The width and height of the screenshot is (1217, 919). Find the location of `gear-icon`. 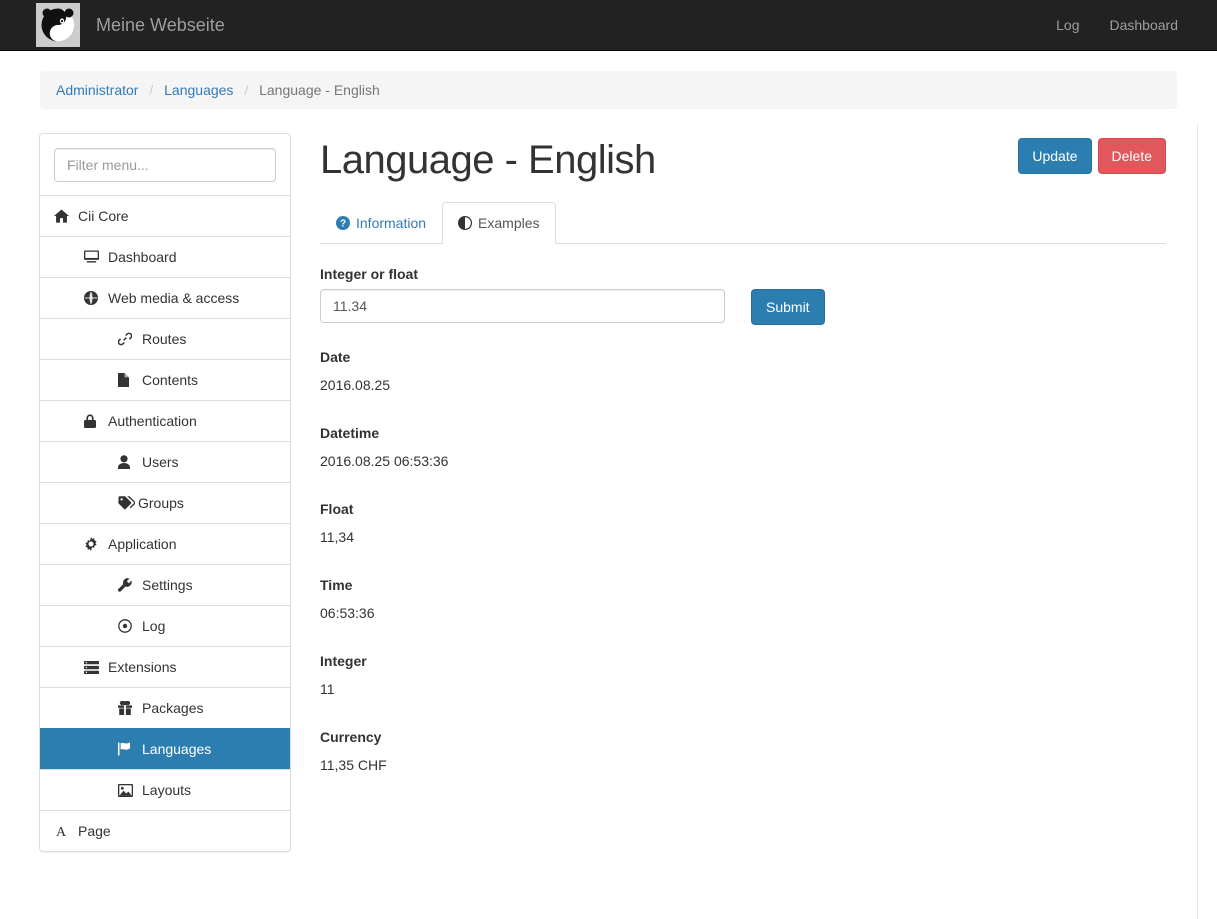

gear-icon is located at coordinates (93, 544).